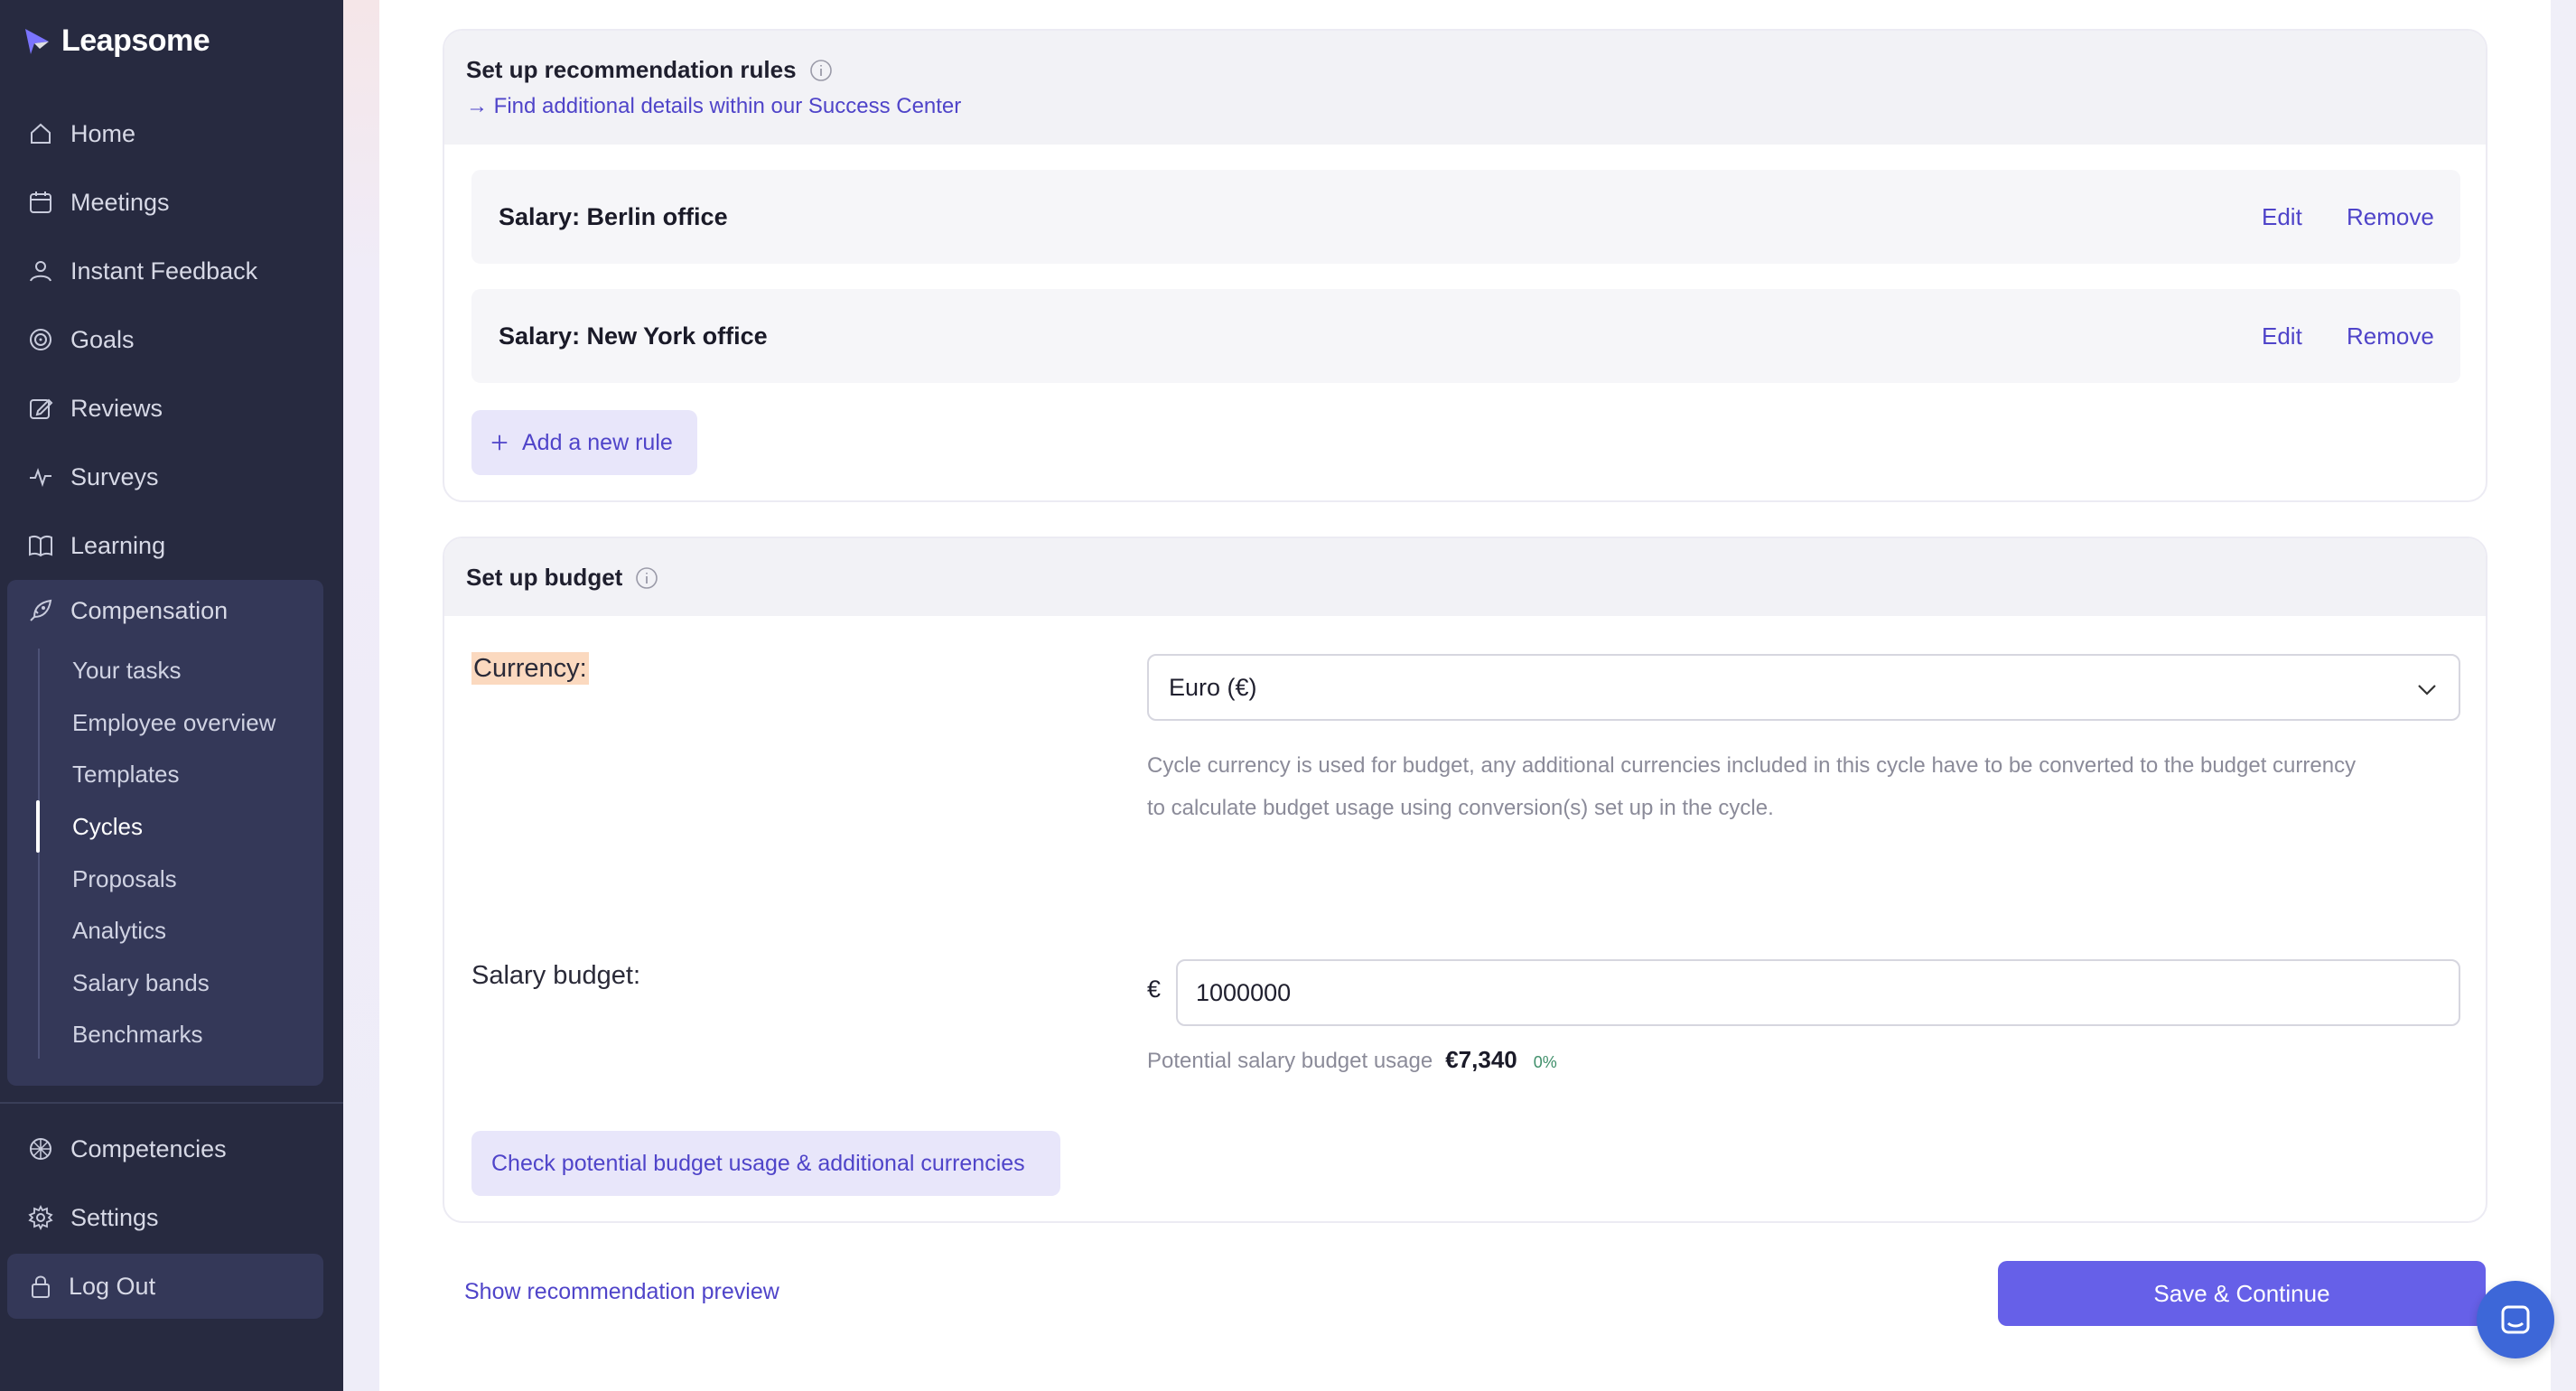 The width and height of the screenshot is (2576, 1391). Describe the element at coordinates (124, 879) in the screenshot. I see `sidebar-subitem-proposals: Proposals` at that location.